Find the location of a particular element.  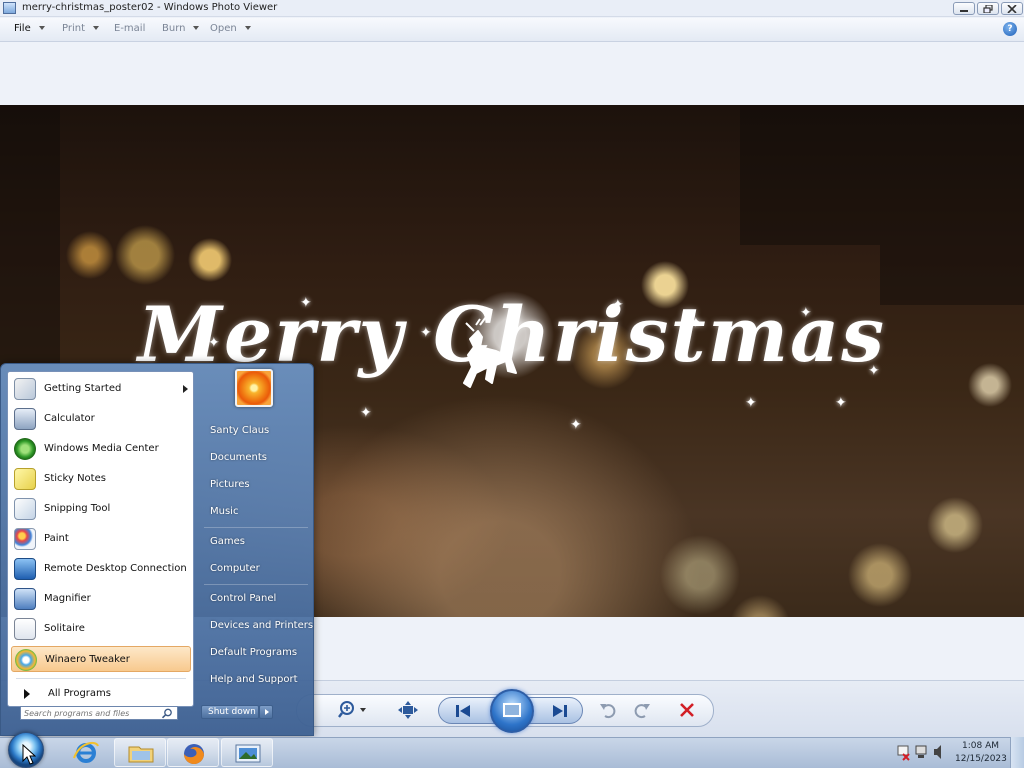

minimize-icon is located at coordinates (964, 11).